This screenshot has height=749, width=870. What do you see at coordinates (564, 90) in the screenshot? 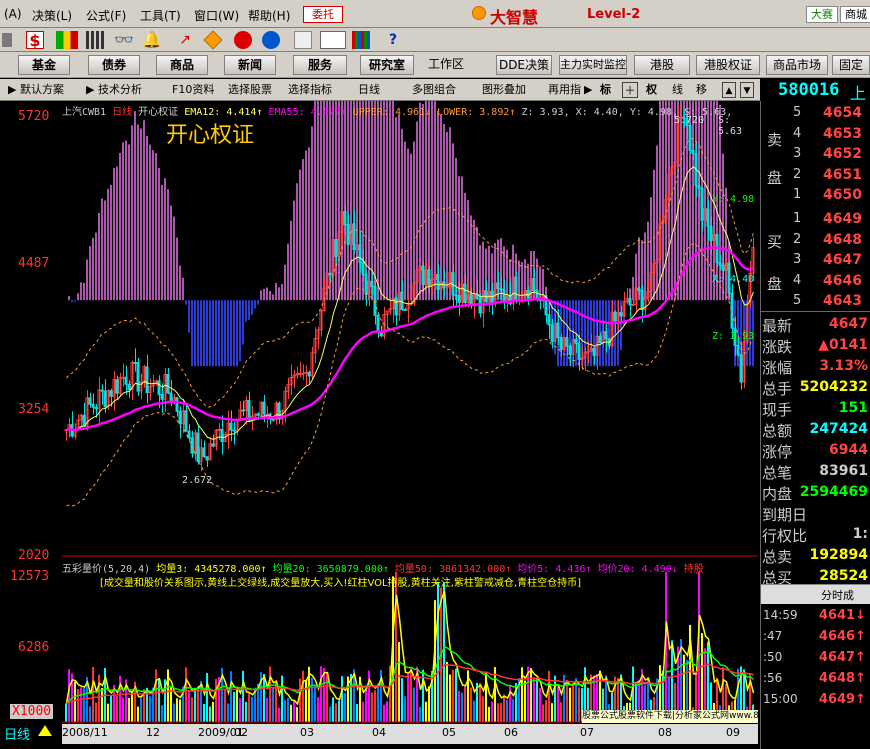
I see `sub-reuse: 再用指` at bounding box center [564, 90].